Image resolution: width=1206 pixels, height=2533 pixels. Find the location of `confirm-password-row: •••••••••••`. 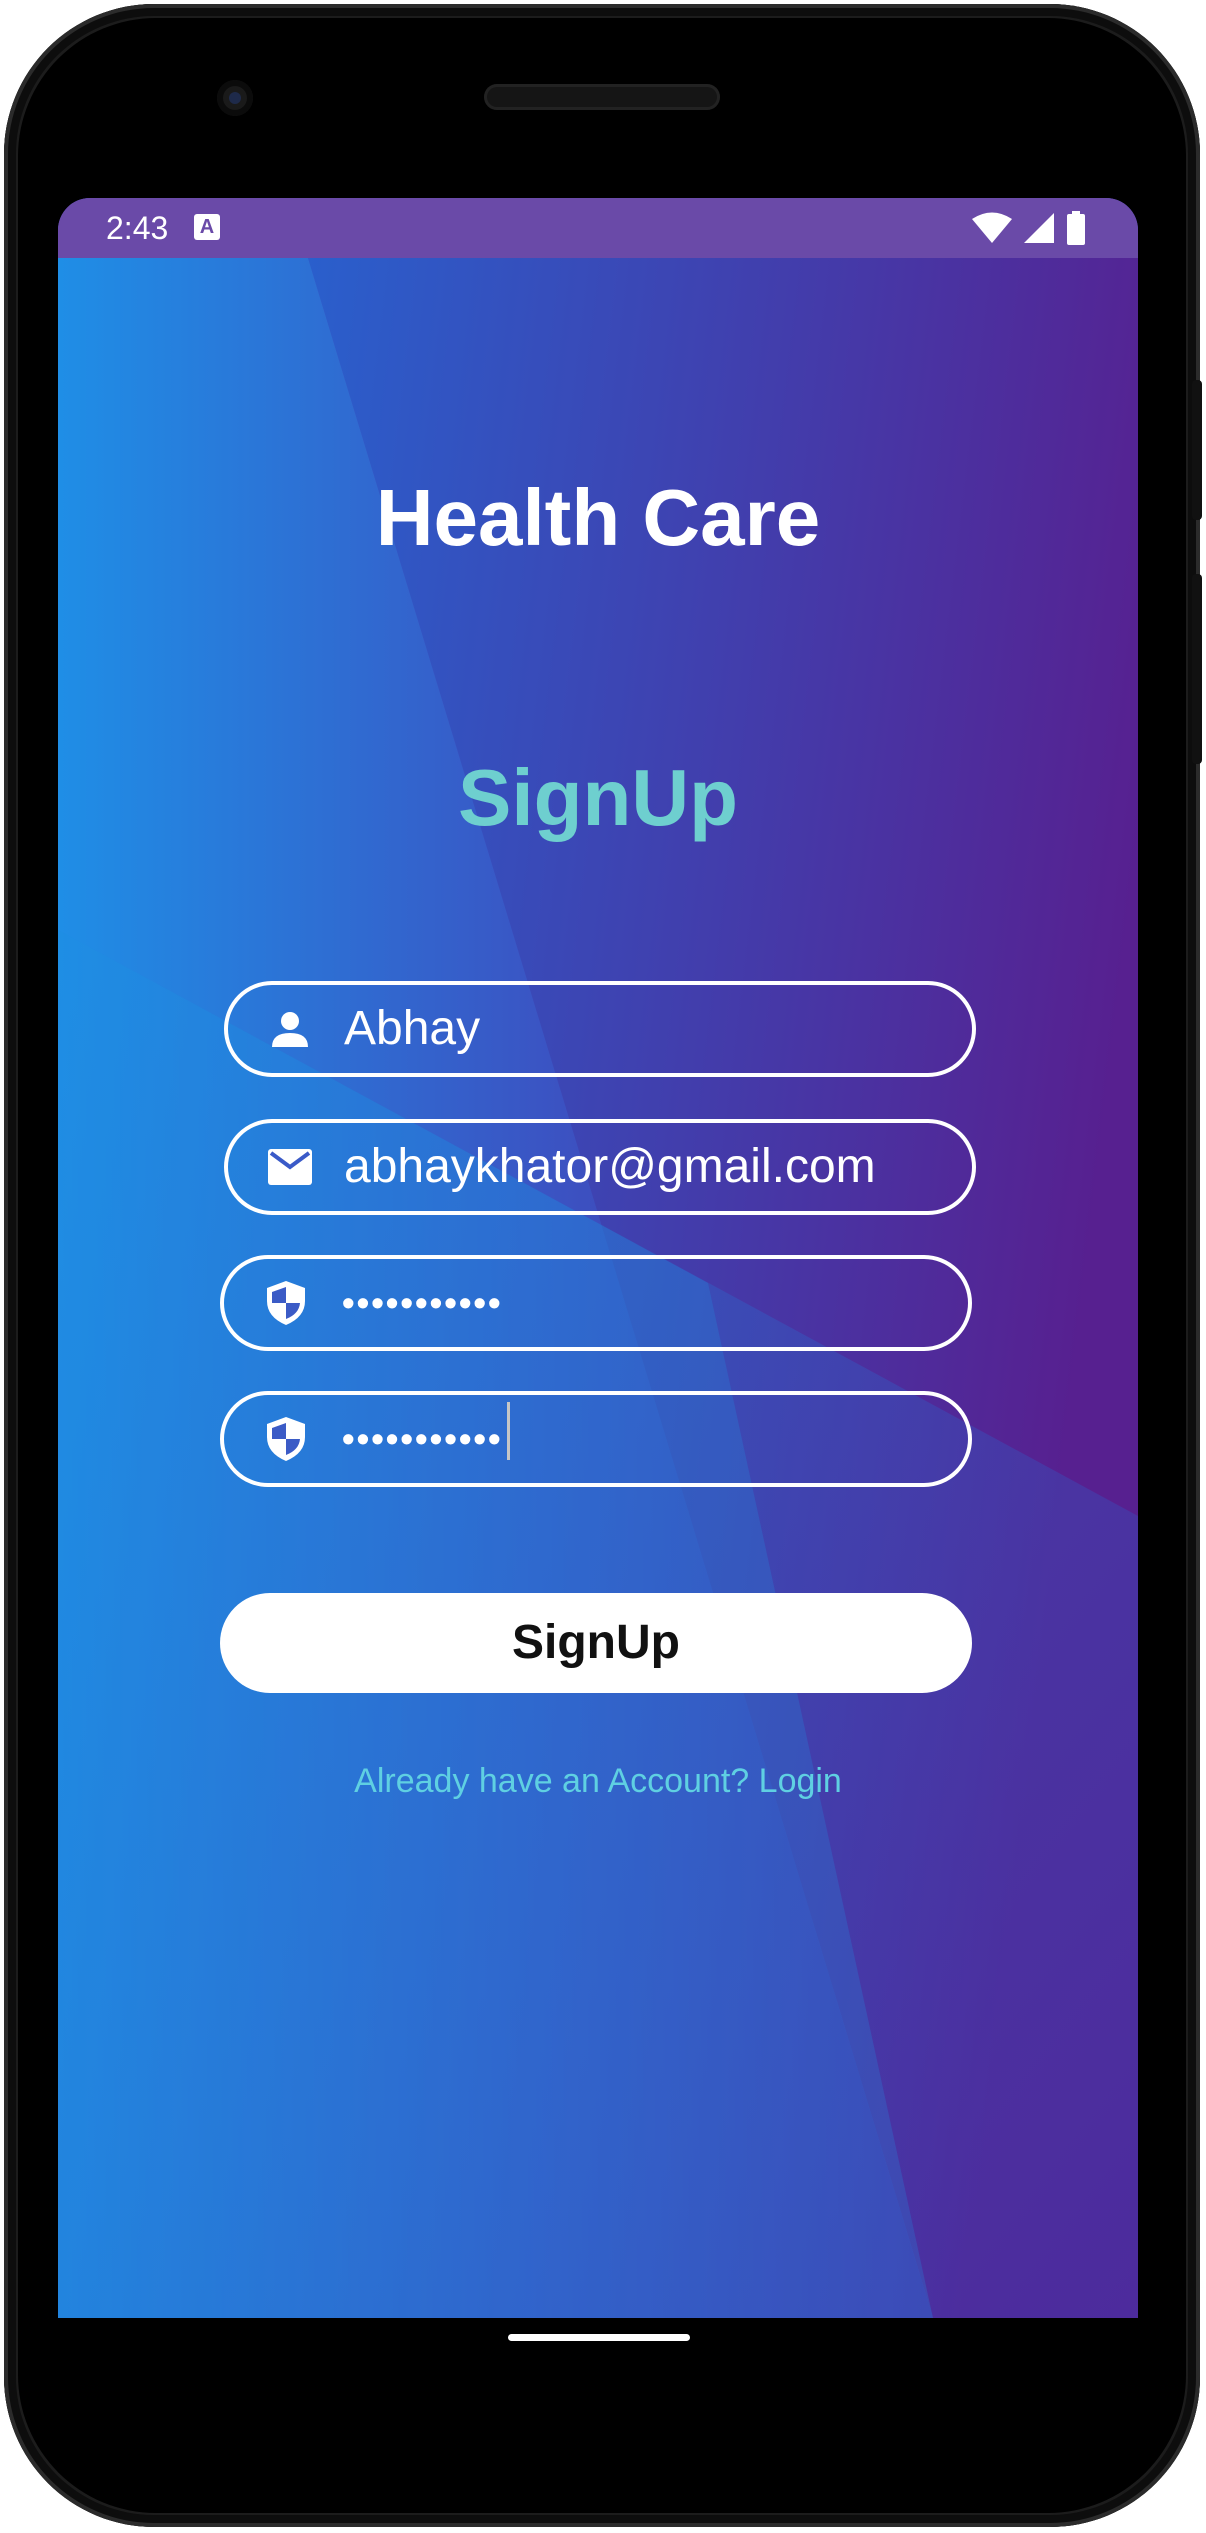

confirm-password-row: ••••••••••• is located at coordinates (426, 1431).